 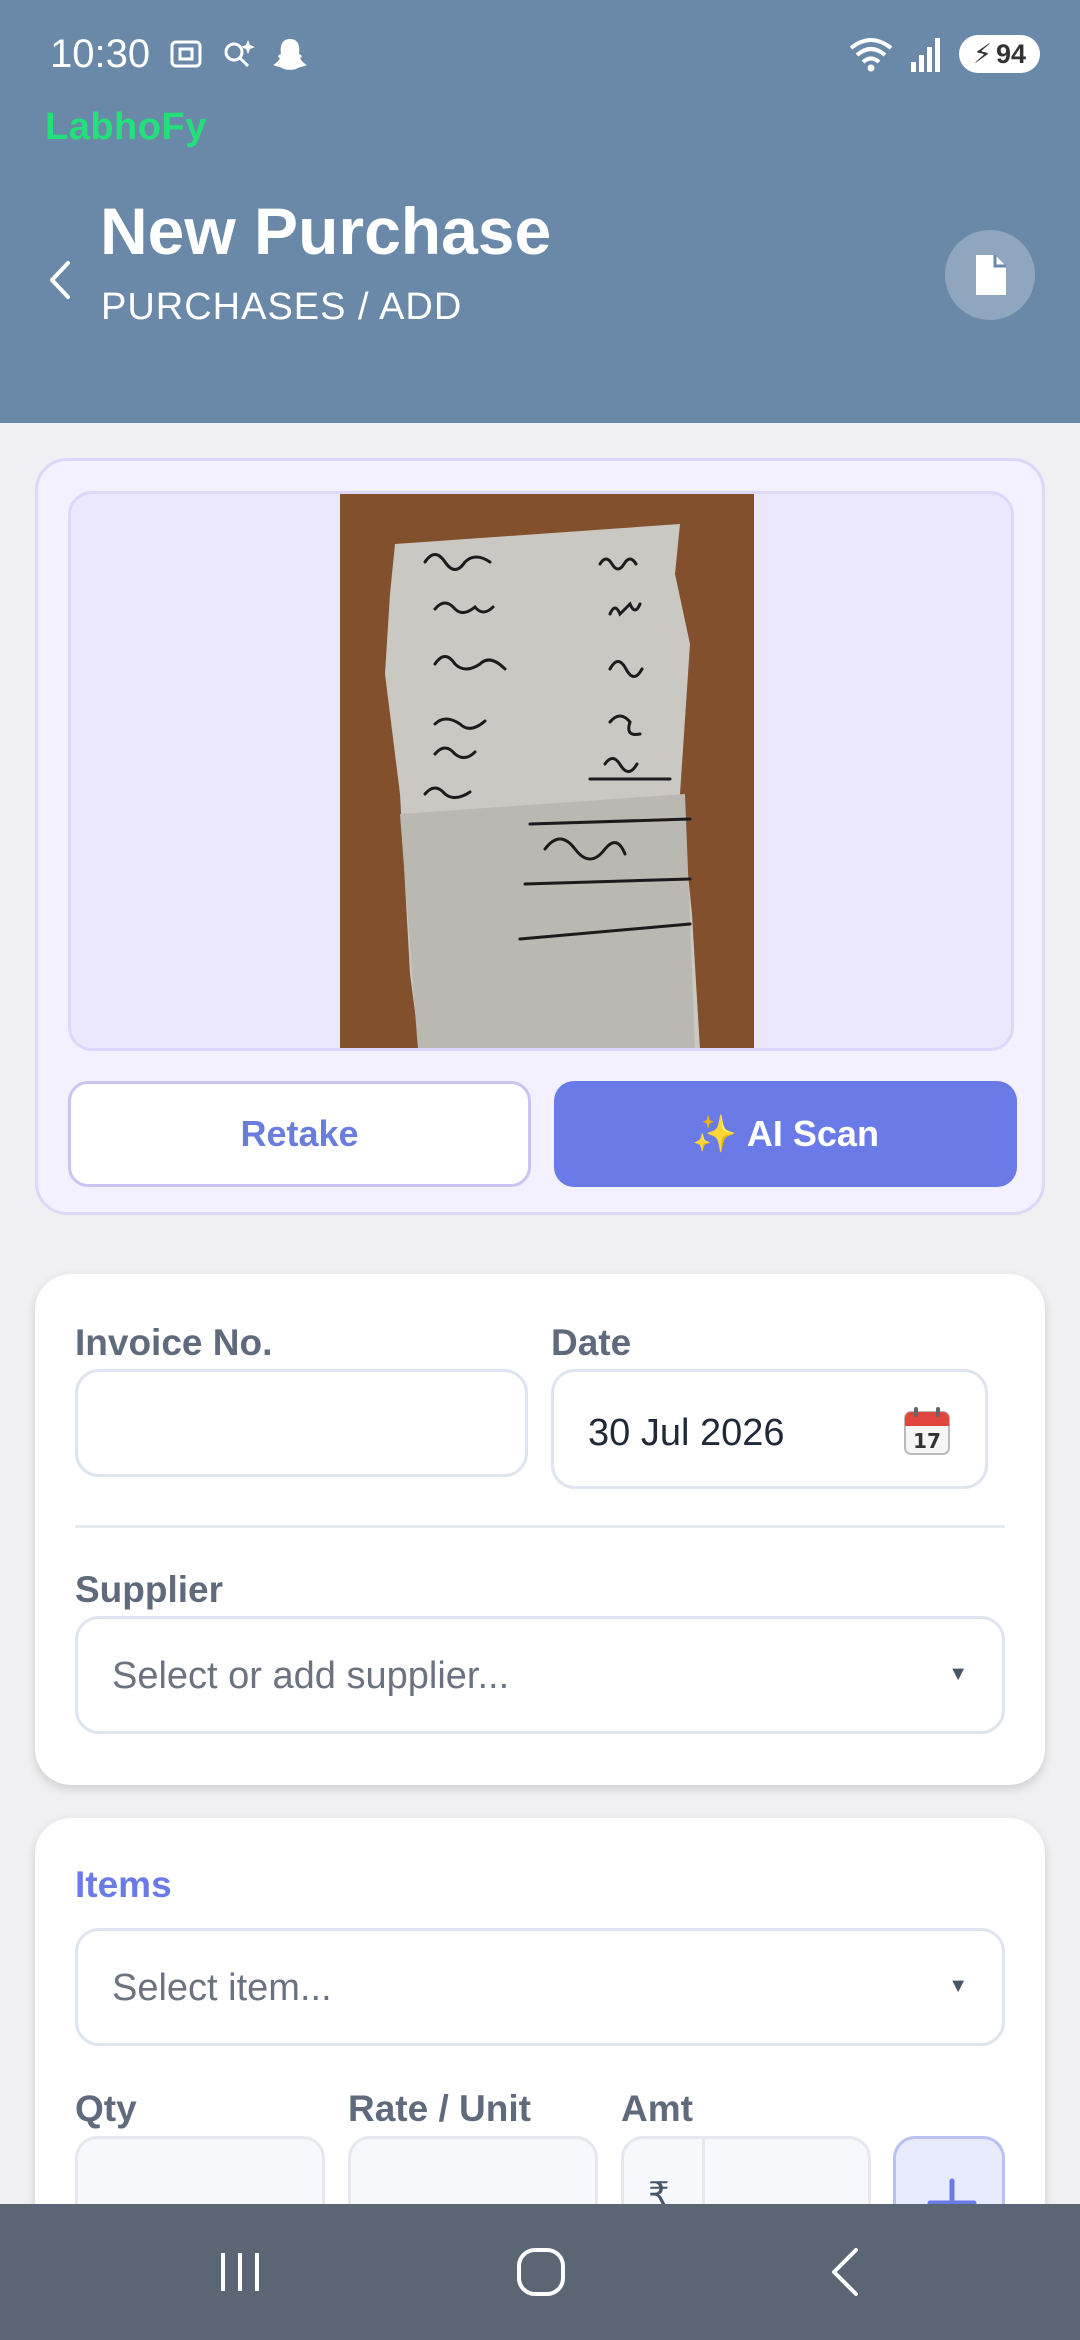 I want to click on item-select: Select item... ▼, so click(x=540, y=1987).